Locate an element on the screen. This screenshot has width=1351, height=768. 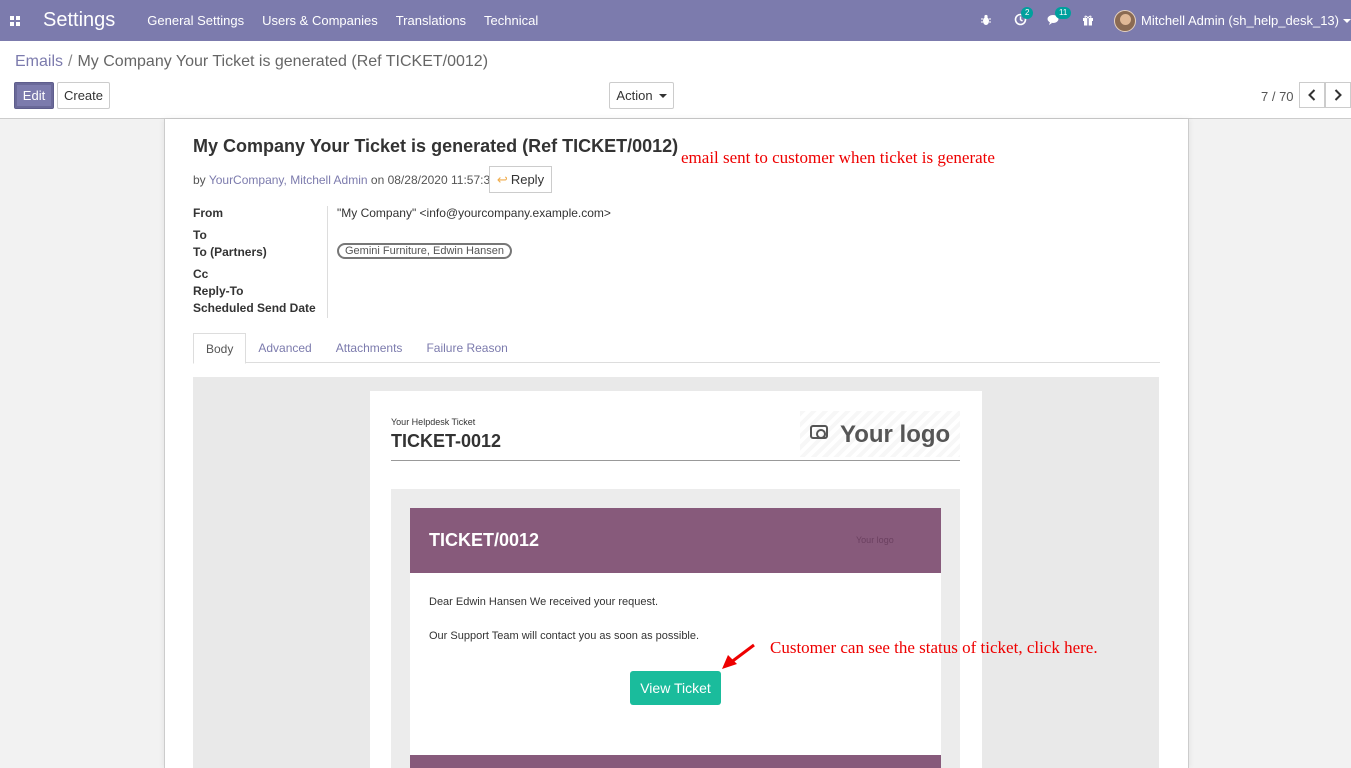
tab-advanced: Advanced is located at coordinates (284, 348).